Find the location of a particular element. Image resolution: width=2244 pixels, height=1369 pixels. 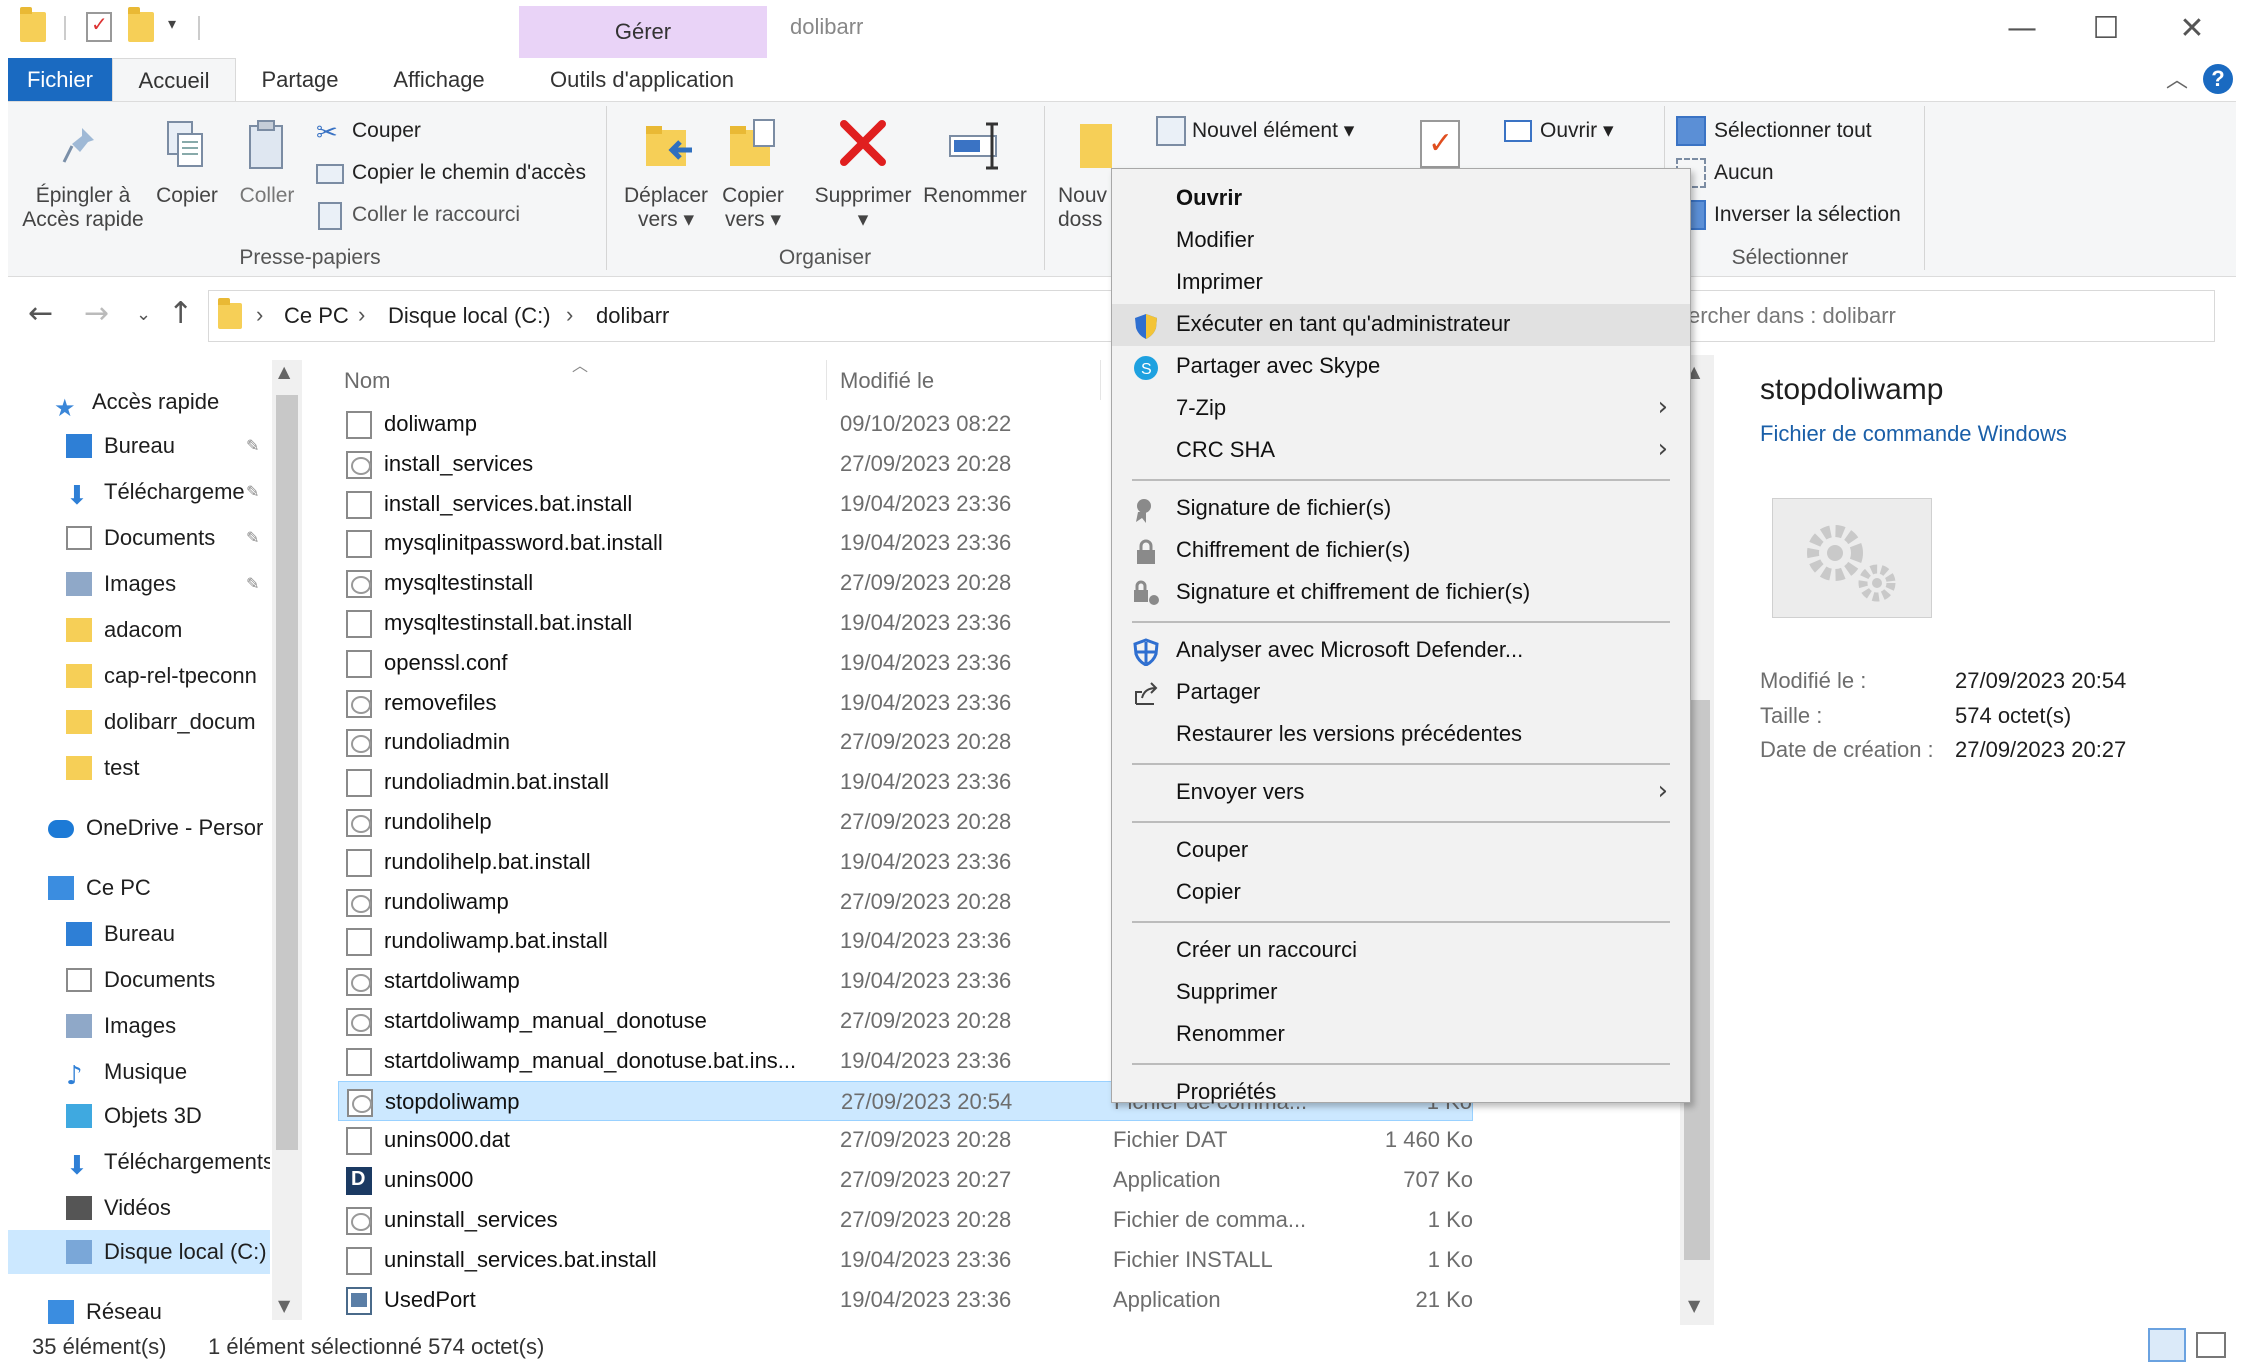

nav-item: ⬇ Téléchargements is located at coordinates (139, 1162).